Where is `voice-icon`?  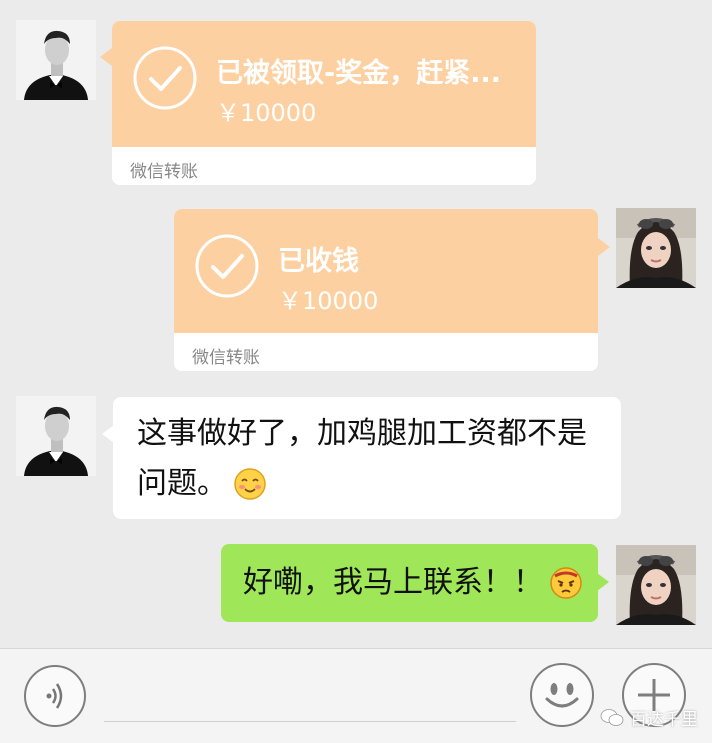
voice-icon is located at coordinates (54, 696).